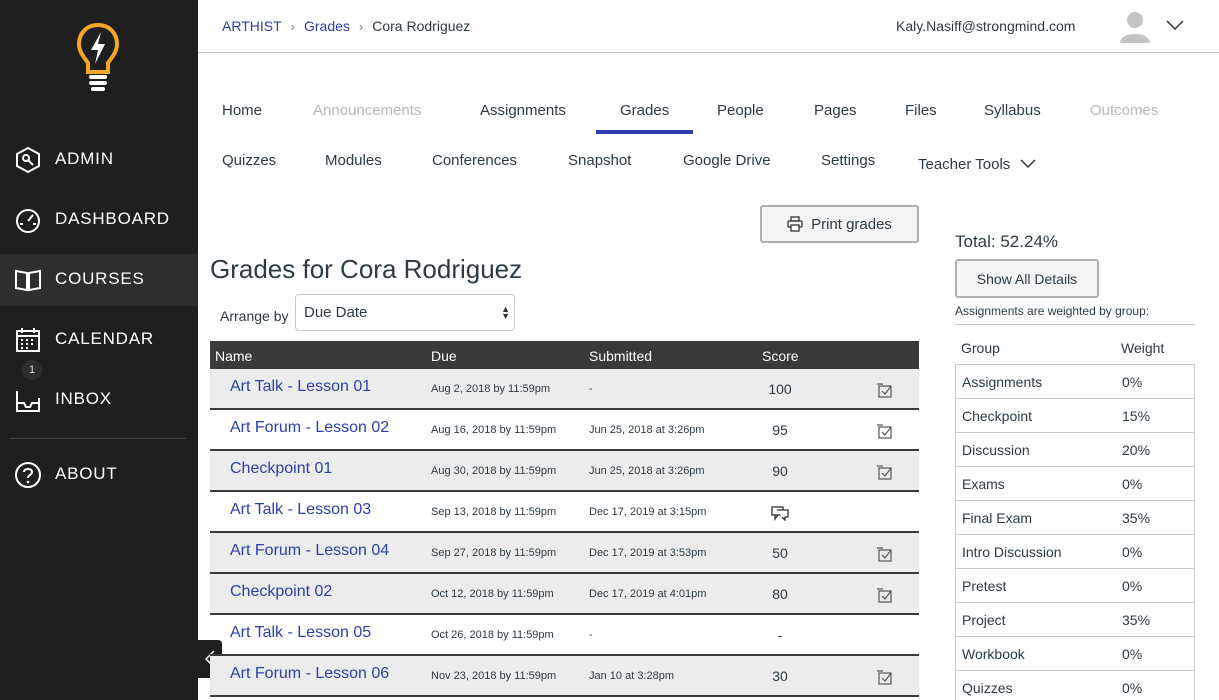 The width and height of the screenshot is (1219, 700). Describe the element at coordinates (780, 635) in the screenshot. I see `score: -` at that location.